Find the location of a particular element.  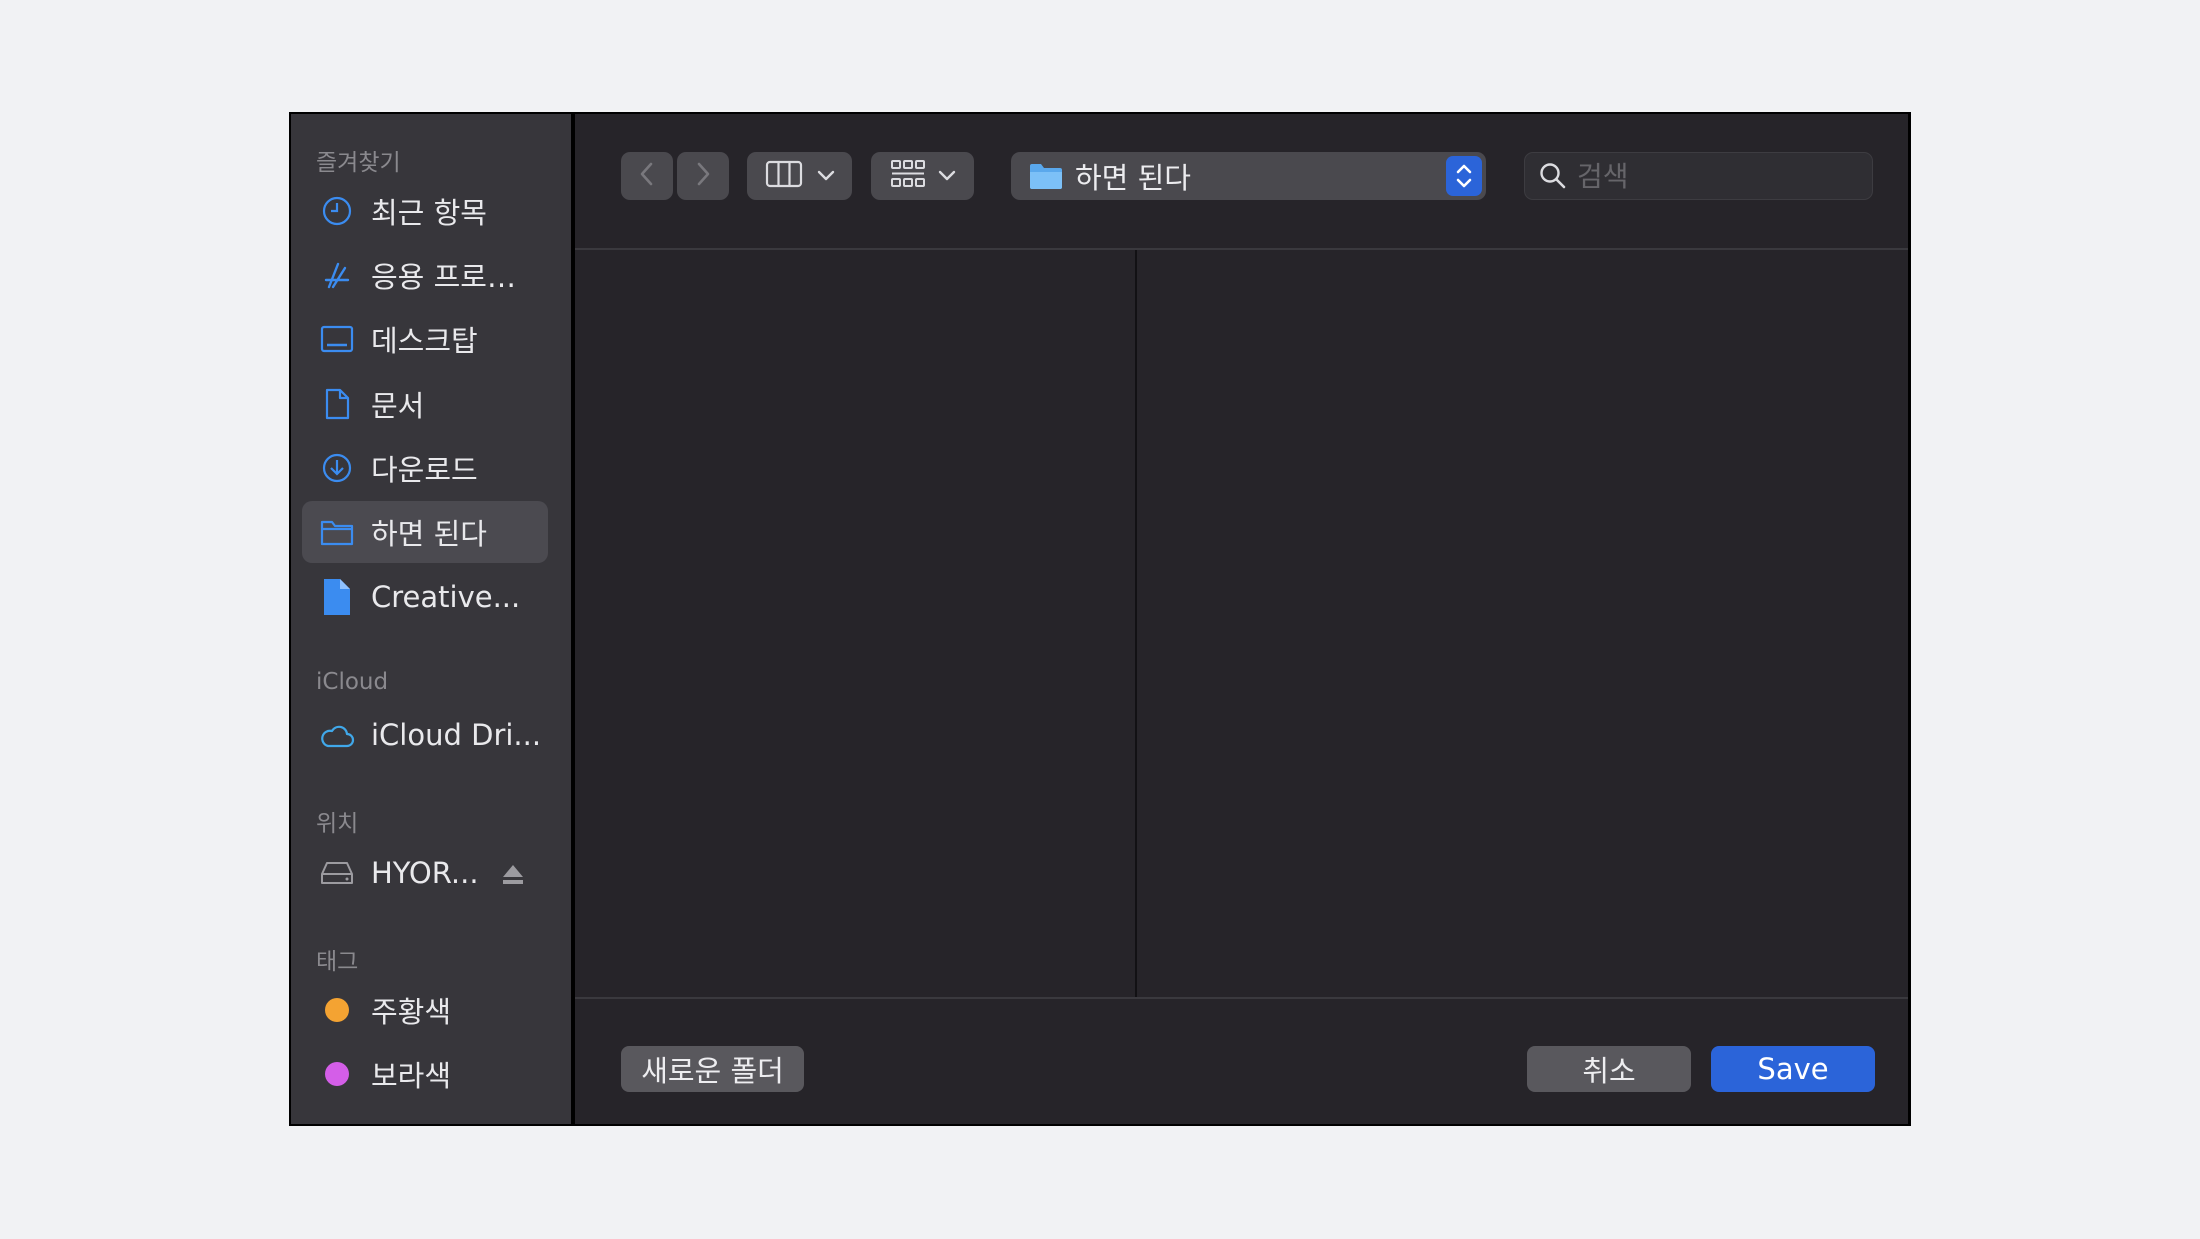

chevron-left-icon is located at coordinates (647, 176).